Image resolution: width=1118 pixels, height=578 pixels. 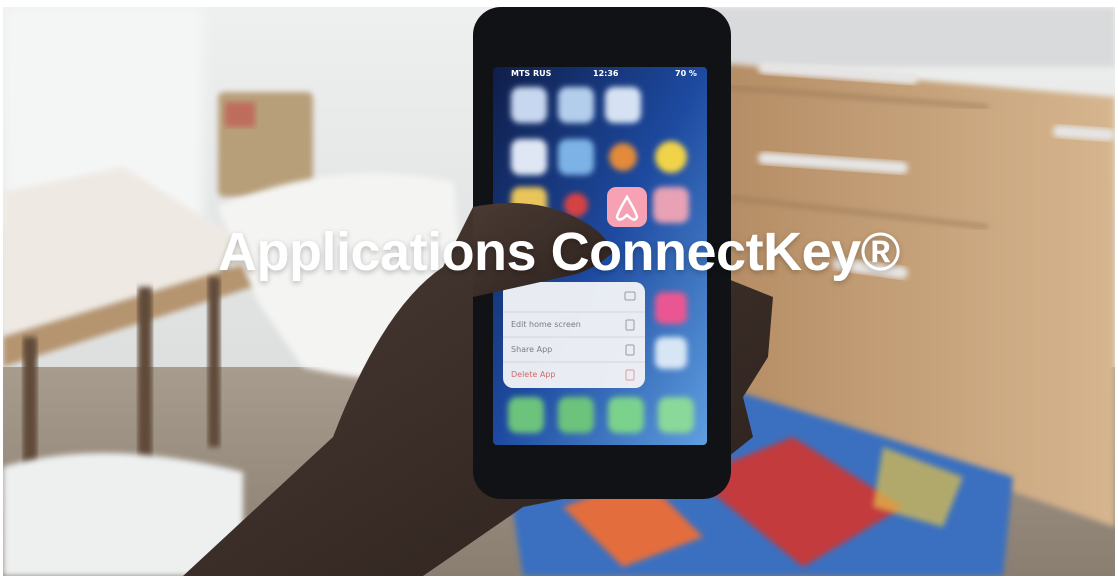 What do you see at coordinates (559, 252) in the screenshot?
I see `hero-title: Applications ConnectKey®` at bounding box center [559, 252].